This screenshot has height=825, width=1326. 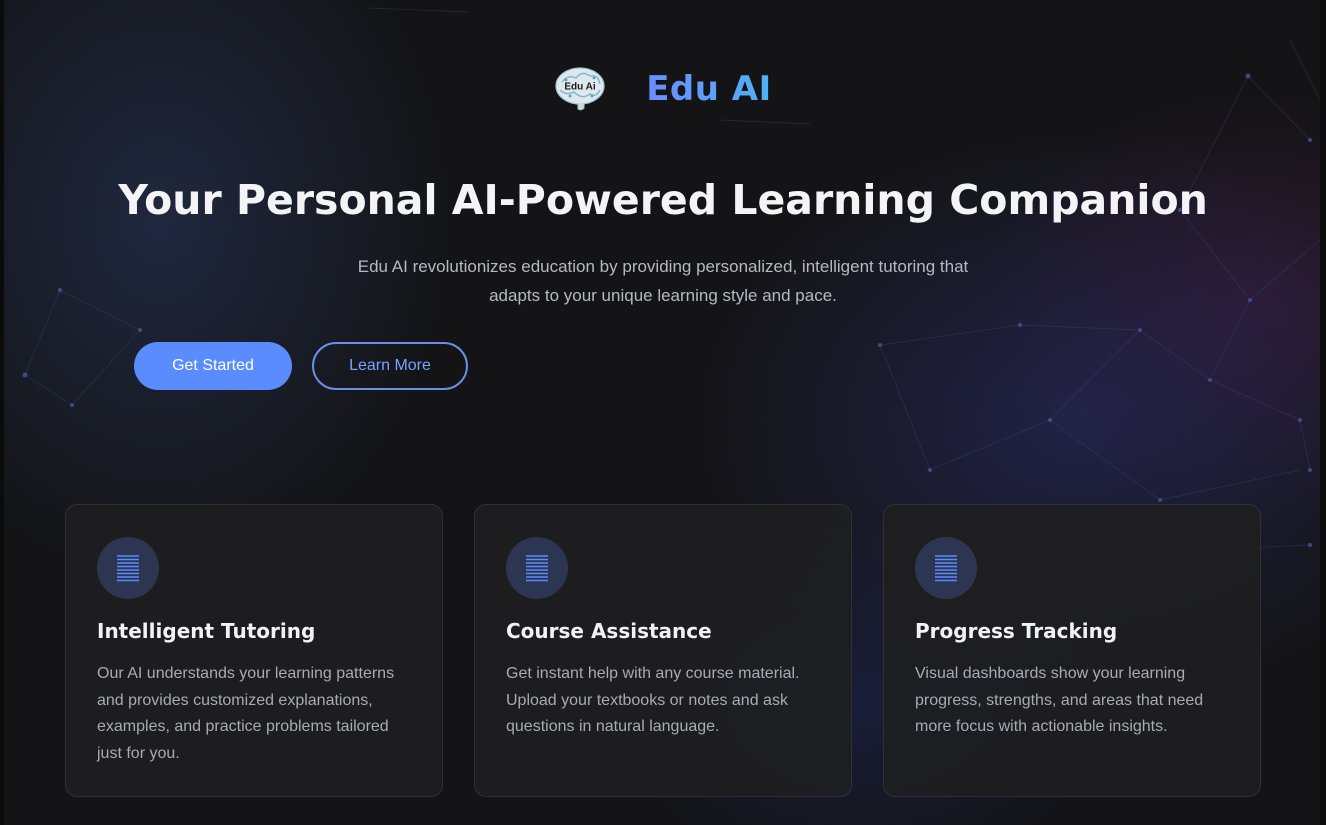 I want to click on brain-logo-icon: Edu Ai, so click(x=580, y=89).